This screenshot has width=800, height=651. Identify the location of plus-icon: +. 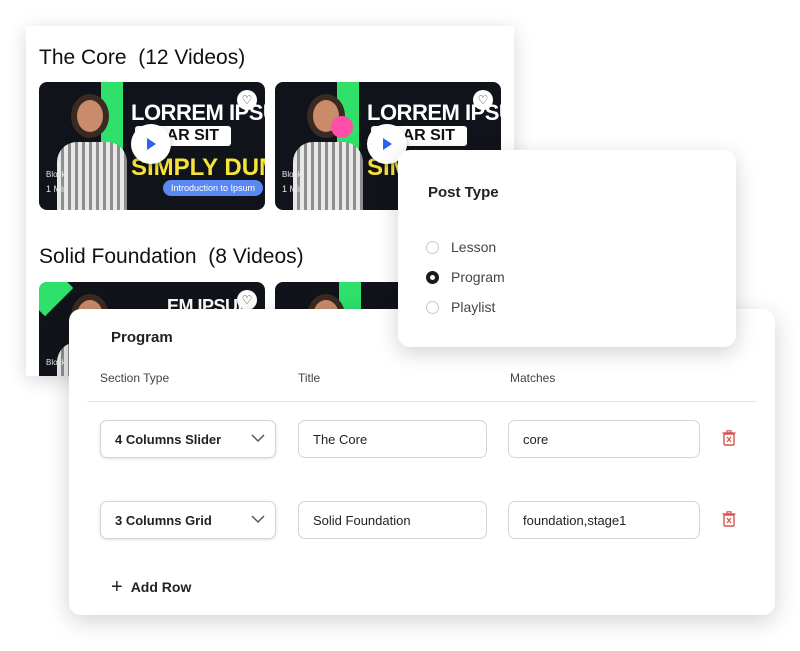
(117, 587).